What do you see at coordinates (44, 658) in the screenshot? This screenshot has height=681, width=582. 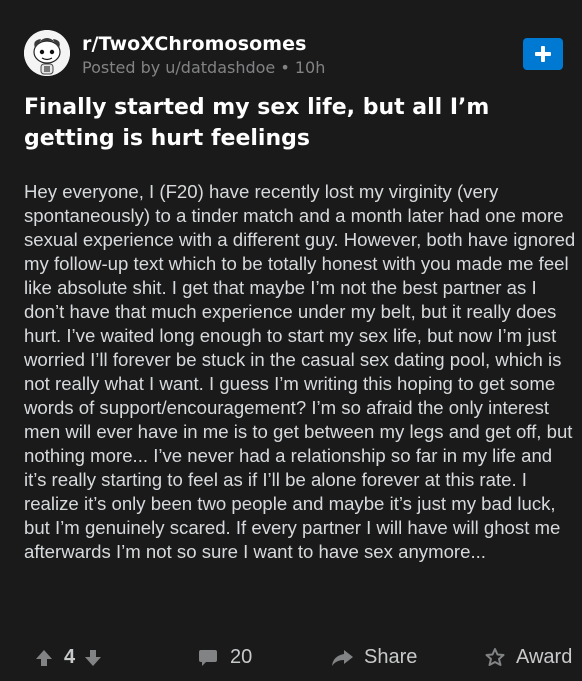 I see `arrow-up-icon` at bounding box center [44, 658].